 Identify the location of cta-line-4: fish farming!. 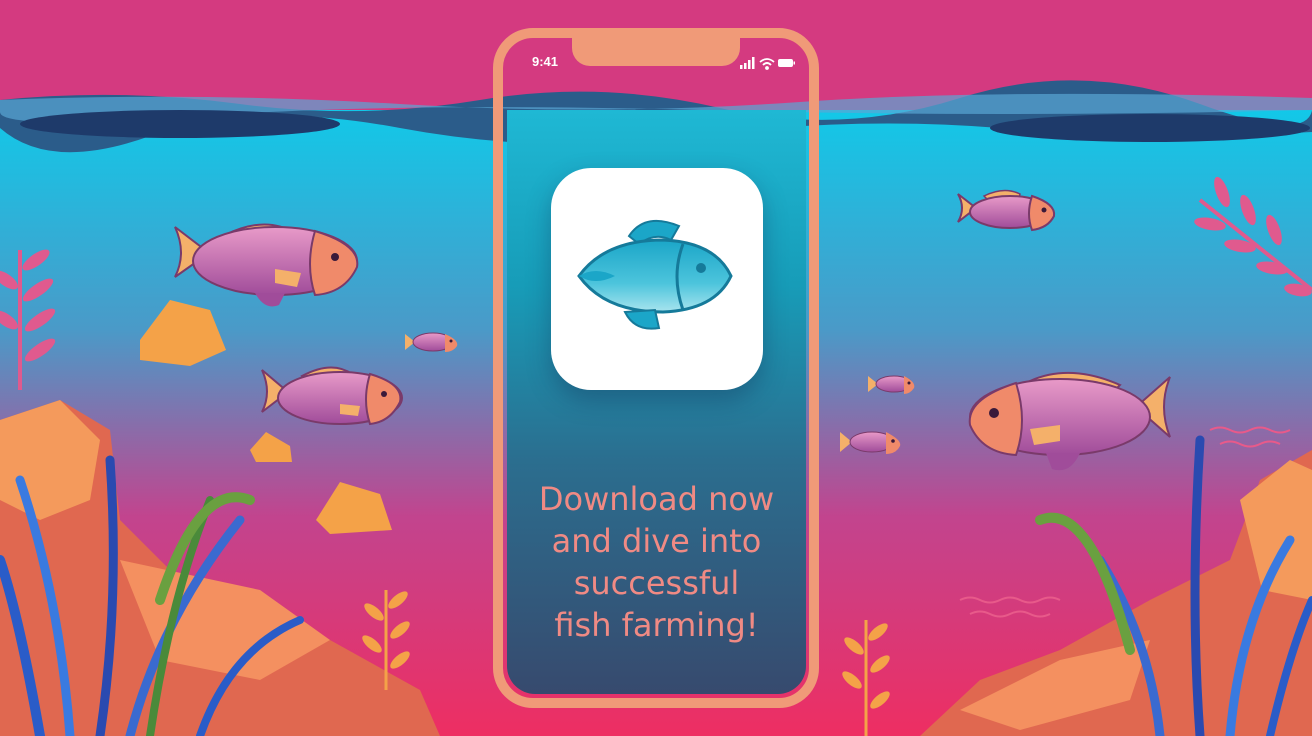
(656, 625).